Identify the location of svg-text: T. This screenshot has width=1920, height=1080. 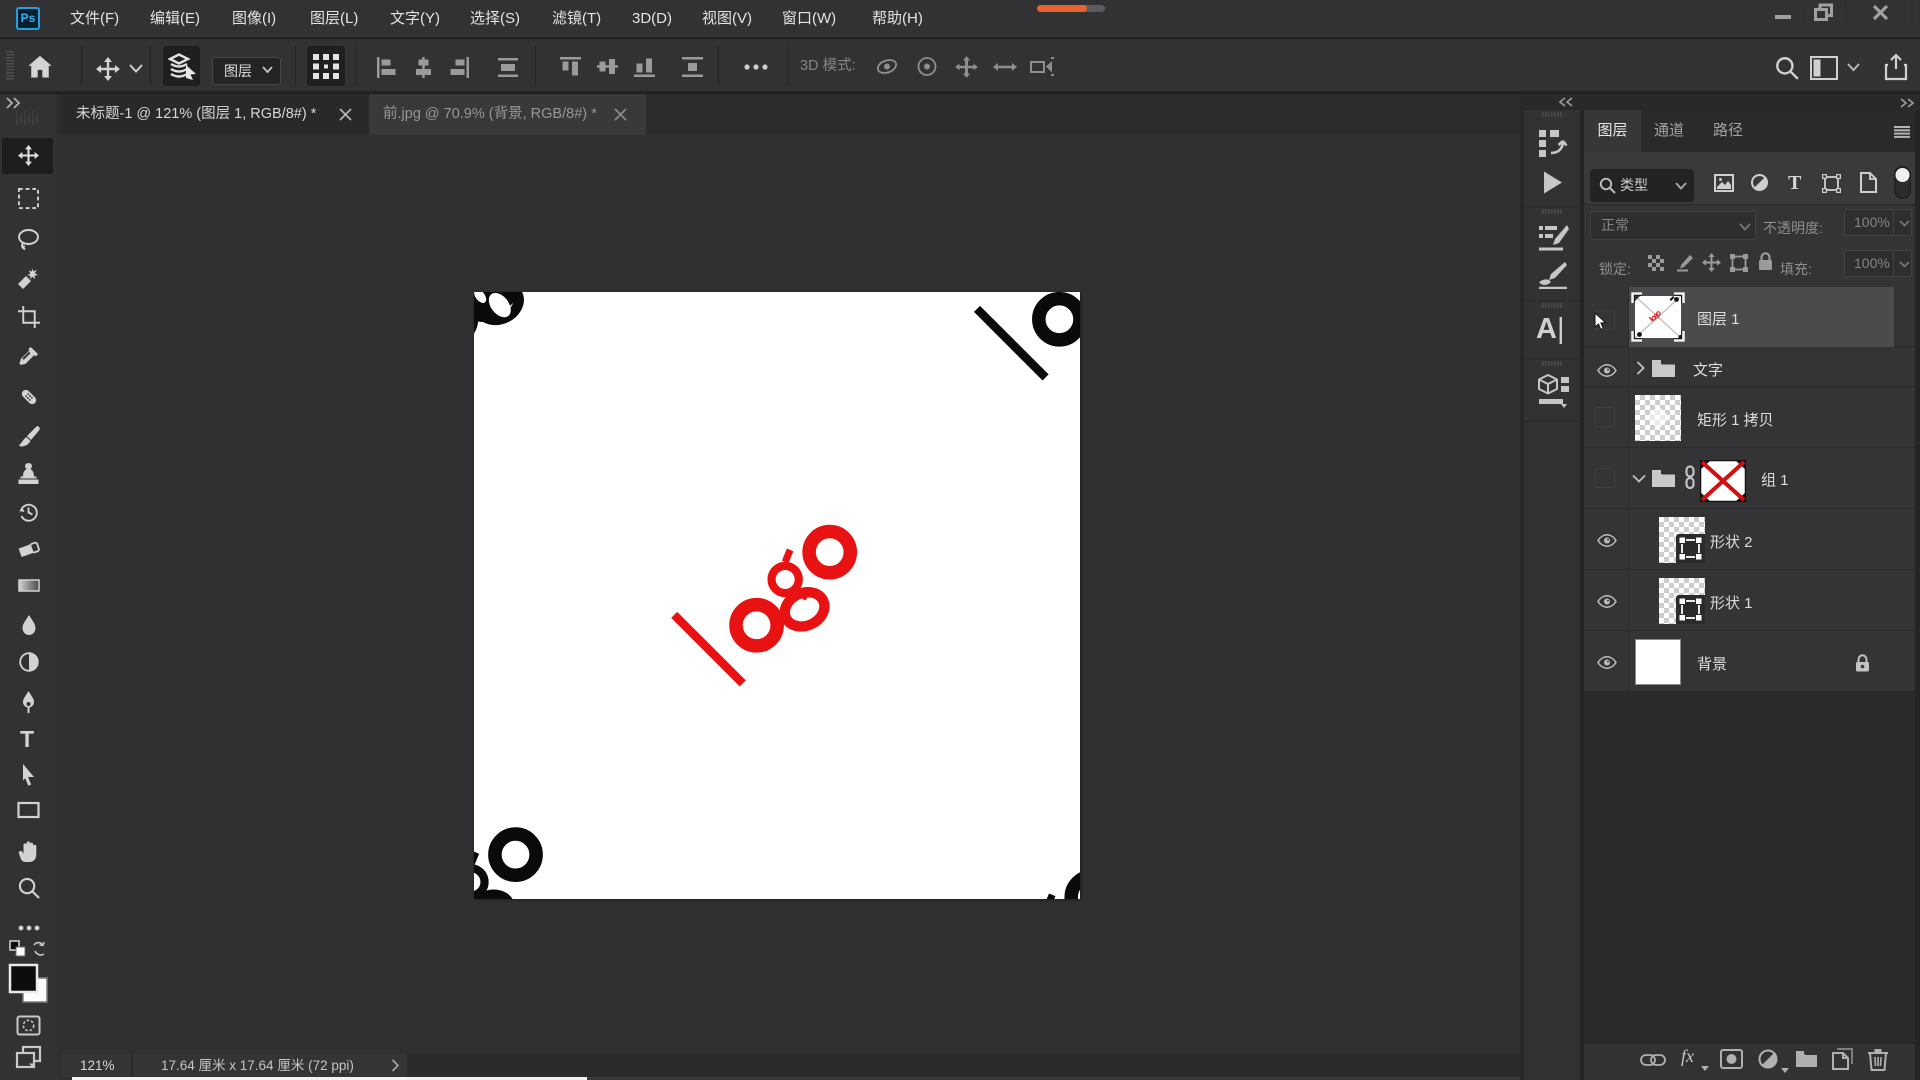
(27, 739).